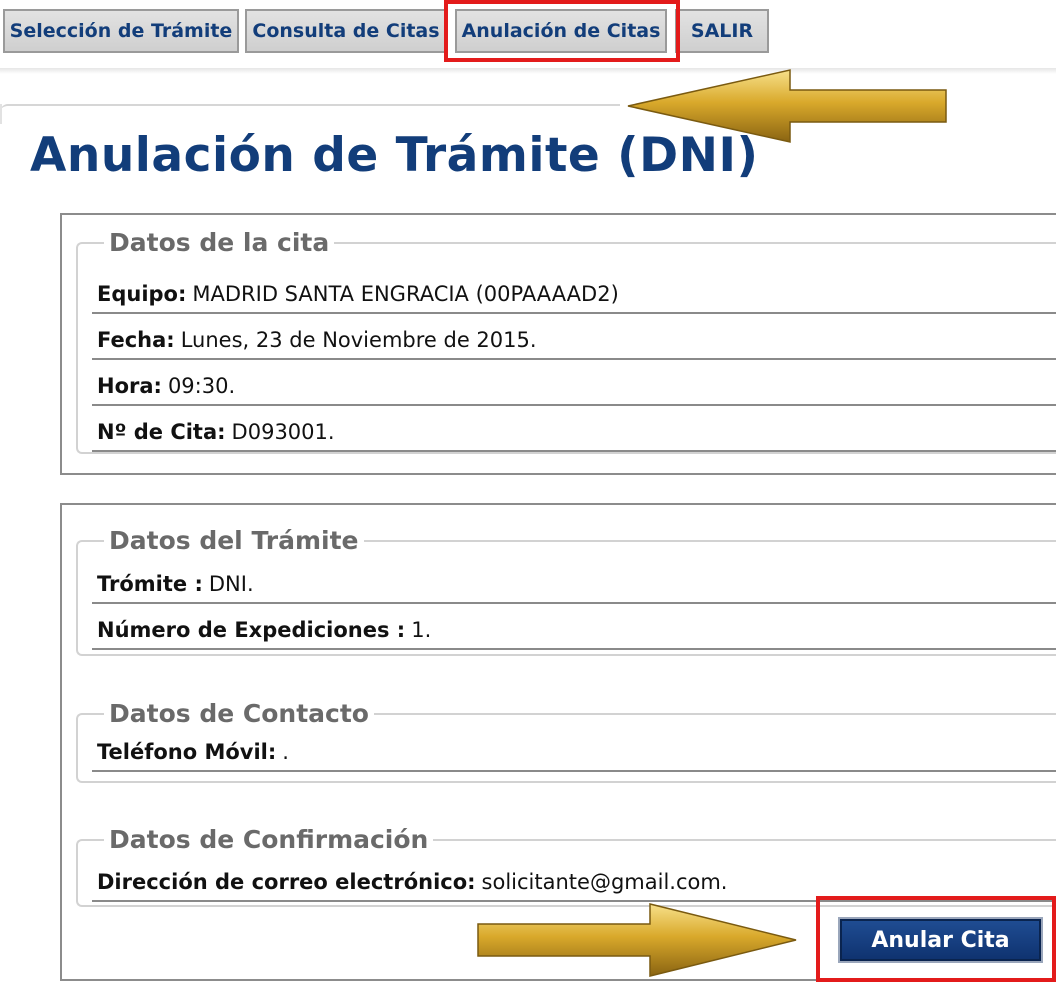  I want to click on legend-datos-tramite: Datos del Trámite, so click(234, 540).